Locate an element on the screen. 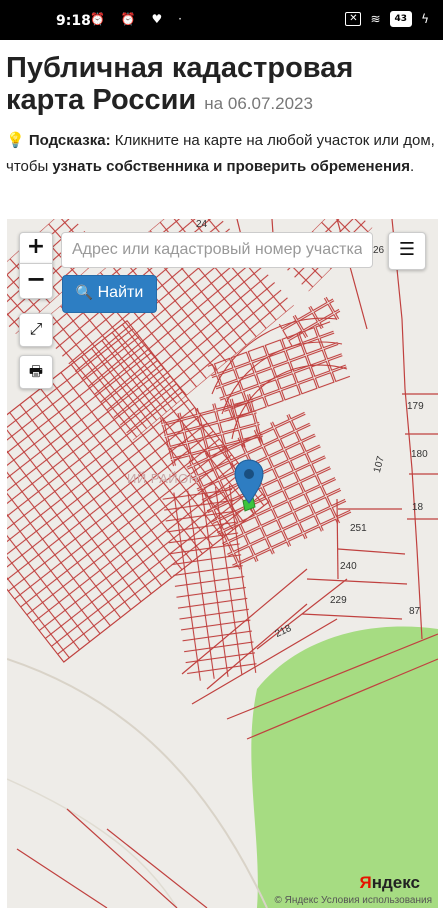 The height and width of the screenshot is (910, 443). parcel-number: 26 is located at coordinates (379, 250).